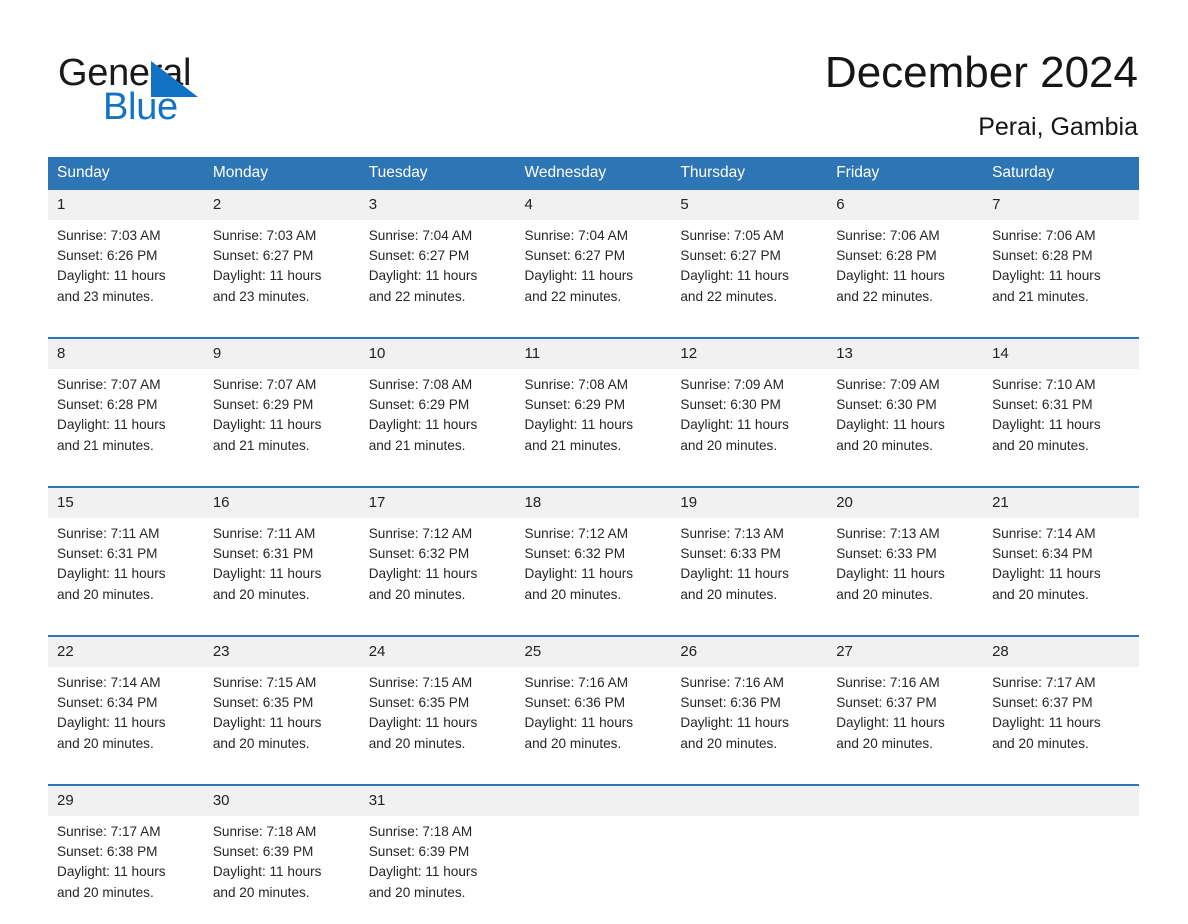 Image resolution: width=1188 pixels, height=924 pixels. I want to click on sunset-text: Sunset: 6:36 PM, so click(730, 703).